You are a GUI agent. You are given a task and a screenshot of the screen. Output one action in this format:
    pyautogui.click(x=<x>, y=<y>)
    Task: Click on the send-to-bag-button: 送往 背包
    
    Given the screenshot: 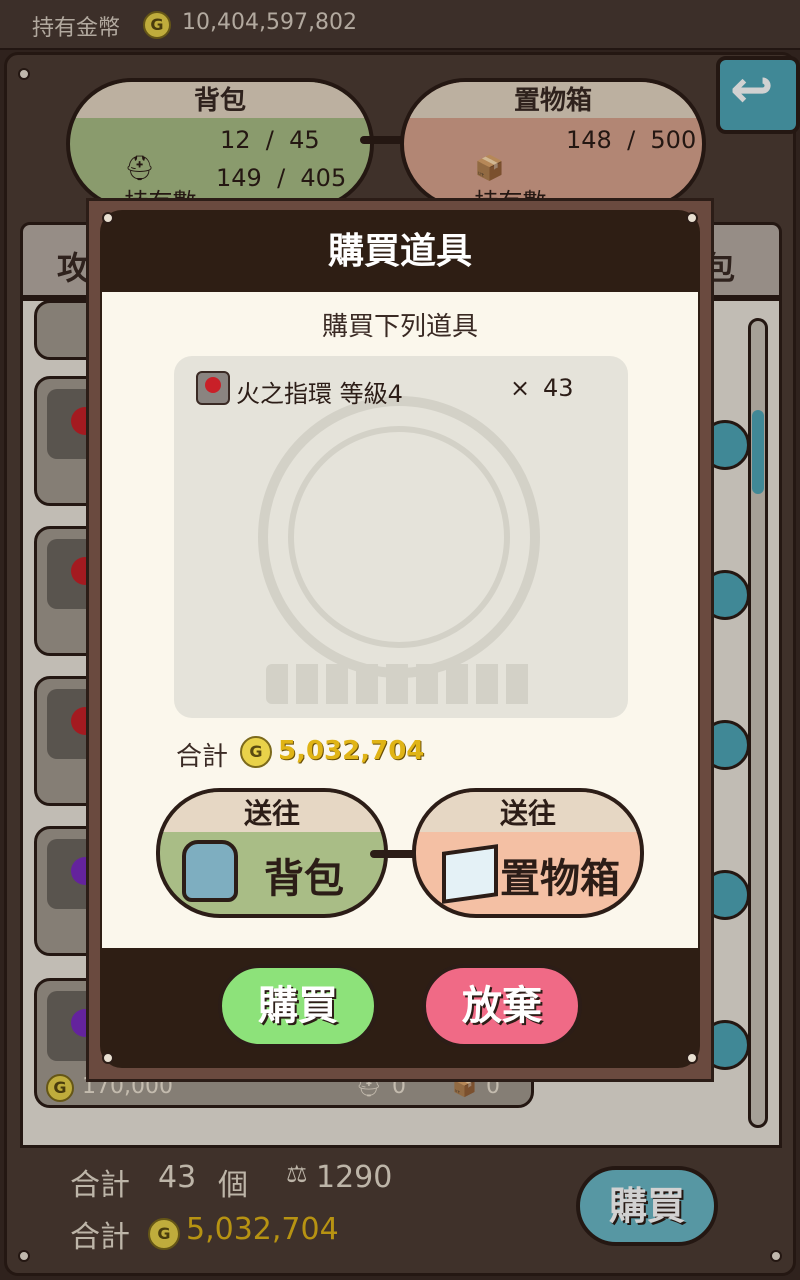 What is the action you would take?
    pyautogui.click(x=272, y=853)
    